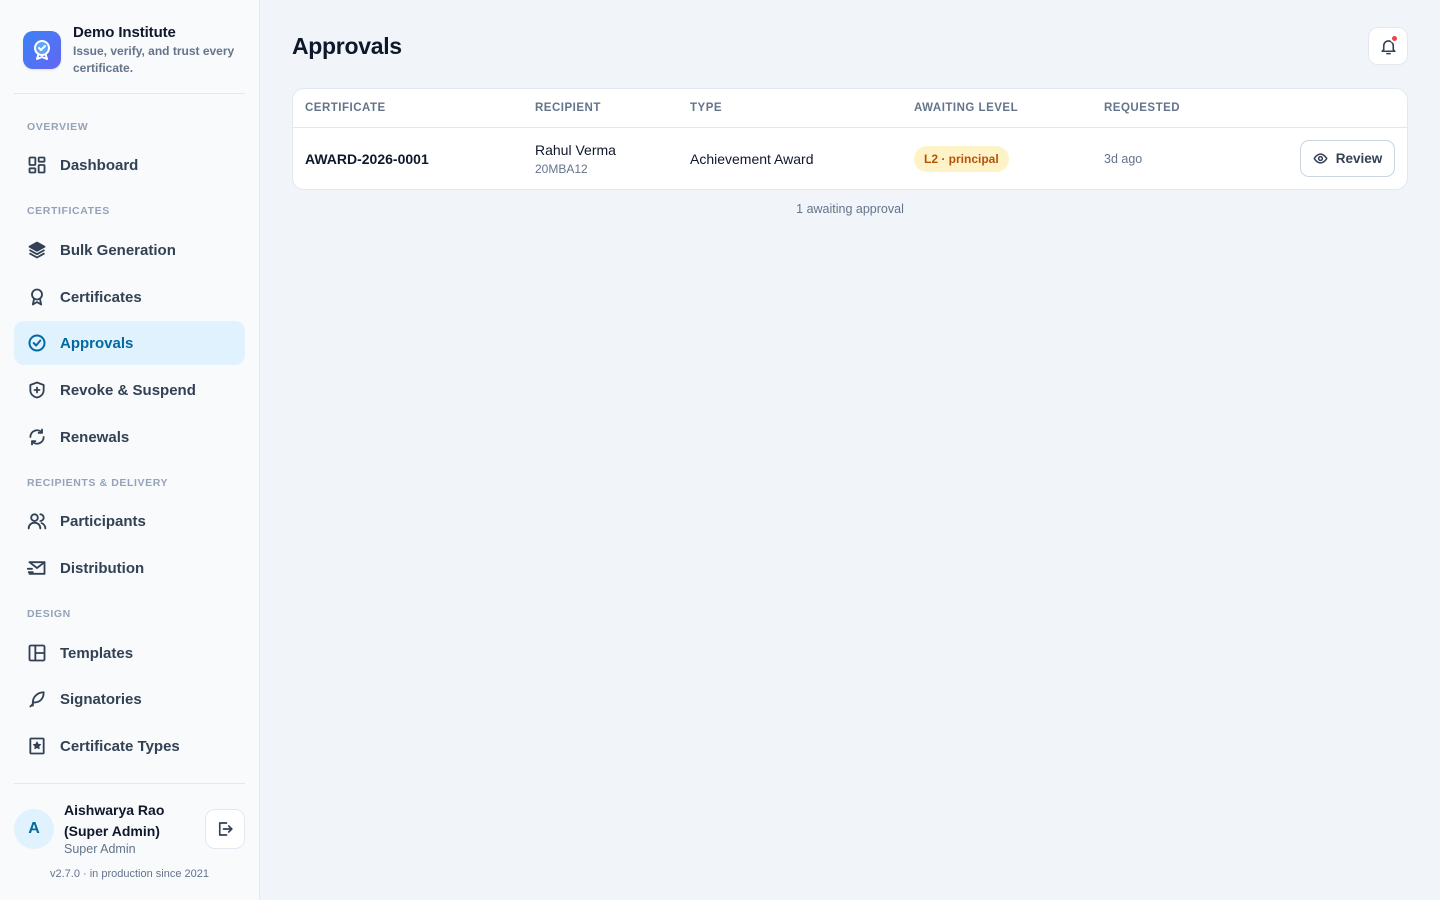 The height and width of the screenshot is (900, 1440). Describe the element at coordinates (961, 159) in the screenshot. I see `awaiting-level-badge: L2 · principal` at that location.